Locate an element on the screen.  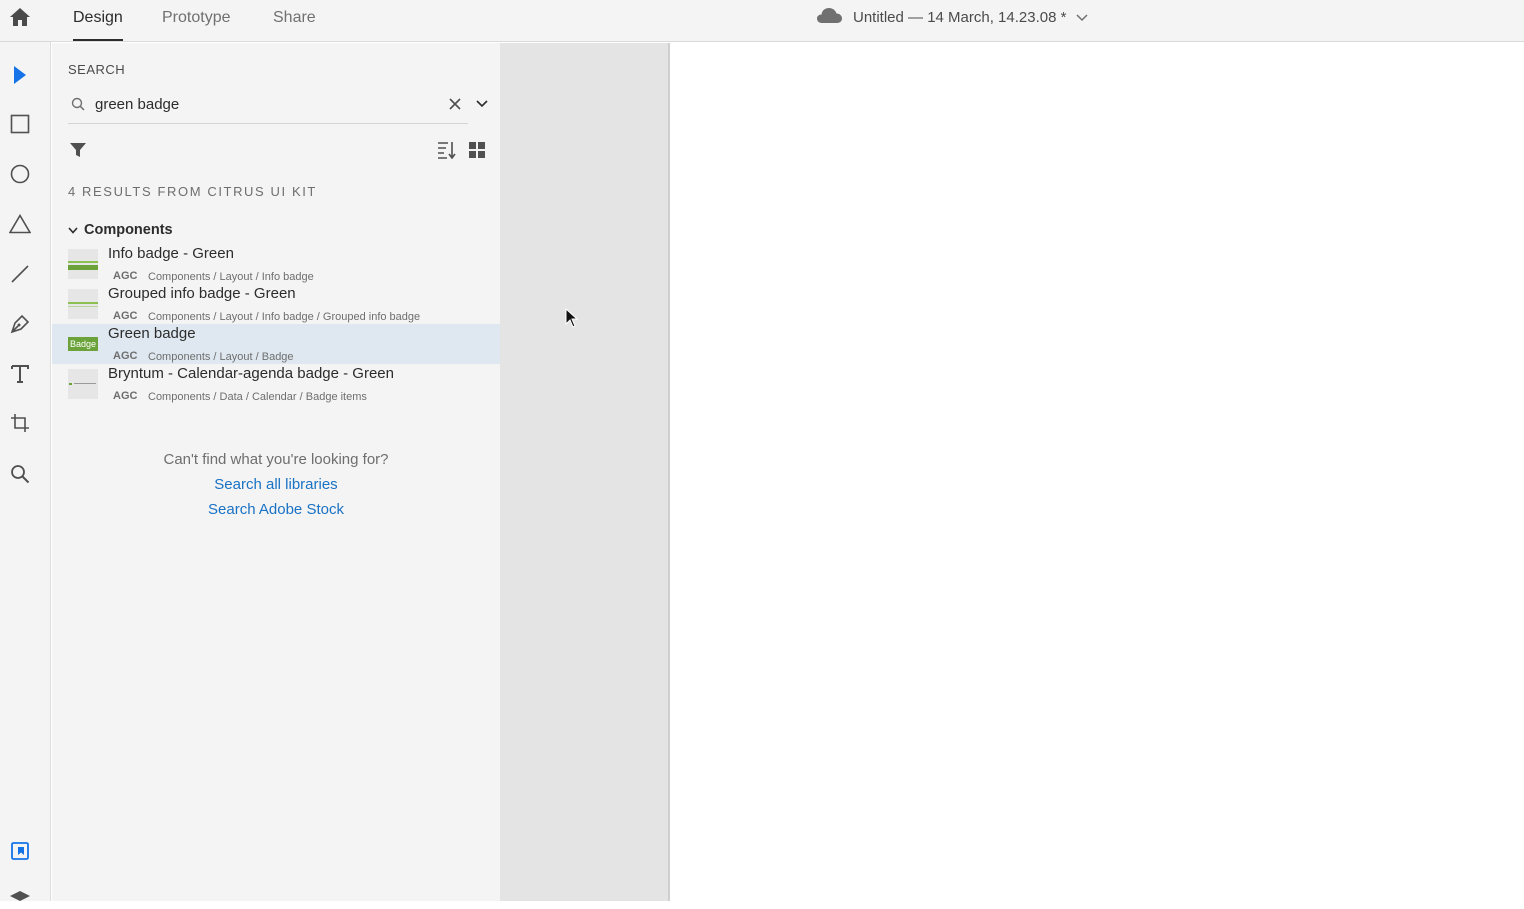
tool-rail is located at coordinates (25, 471).